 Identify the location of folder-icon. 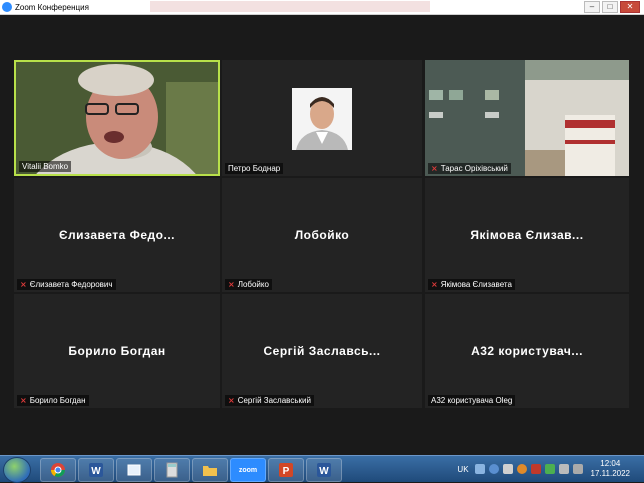
(210, 471).